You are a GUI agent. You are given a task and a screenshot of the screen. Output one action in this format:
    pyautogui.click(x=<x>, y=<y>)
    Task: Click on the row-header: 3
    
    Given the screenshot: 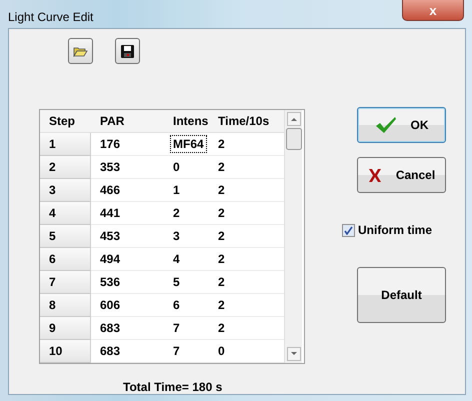 What is the action you would take?
    pyautogui.click(x=65, y=190)
    